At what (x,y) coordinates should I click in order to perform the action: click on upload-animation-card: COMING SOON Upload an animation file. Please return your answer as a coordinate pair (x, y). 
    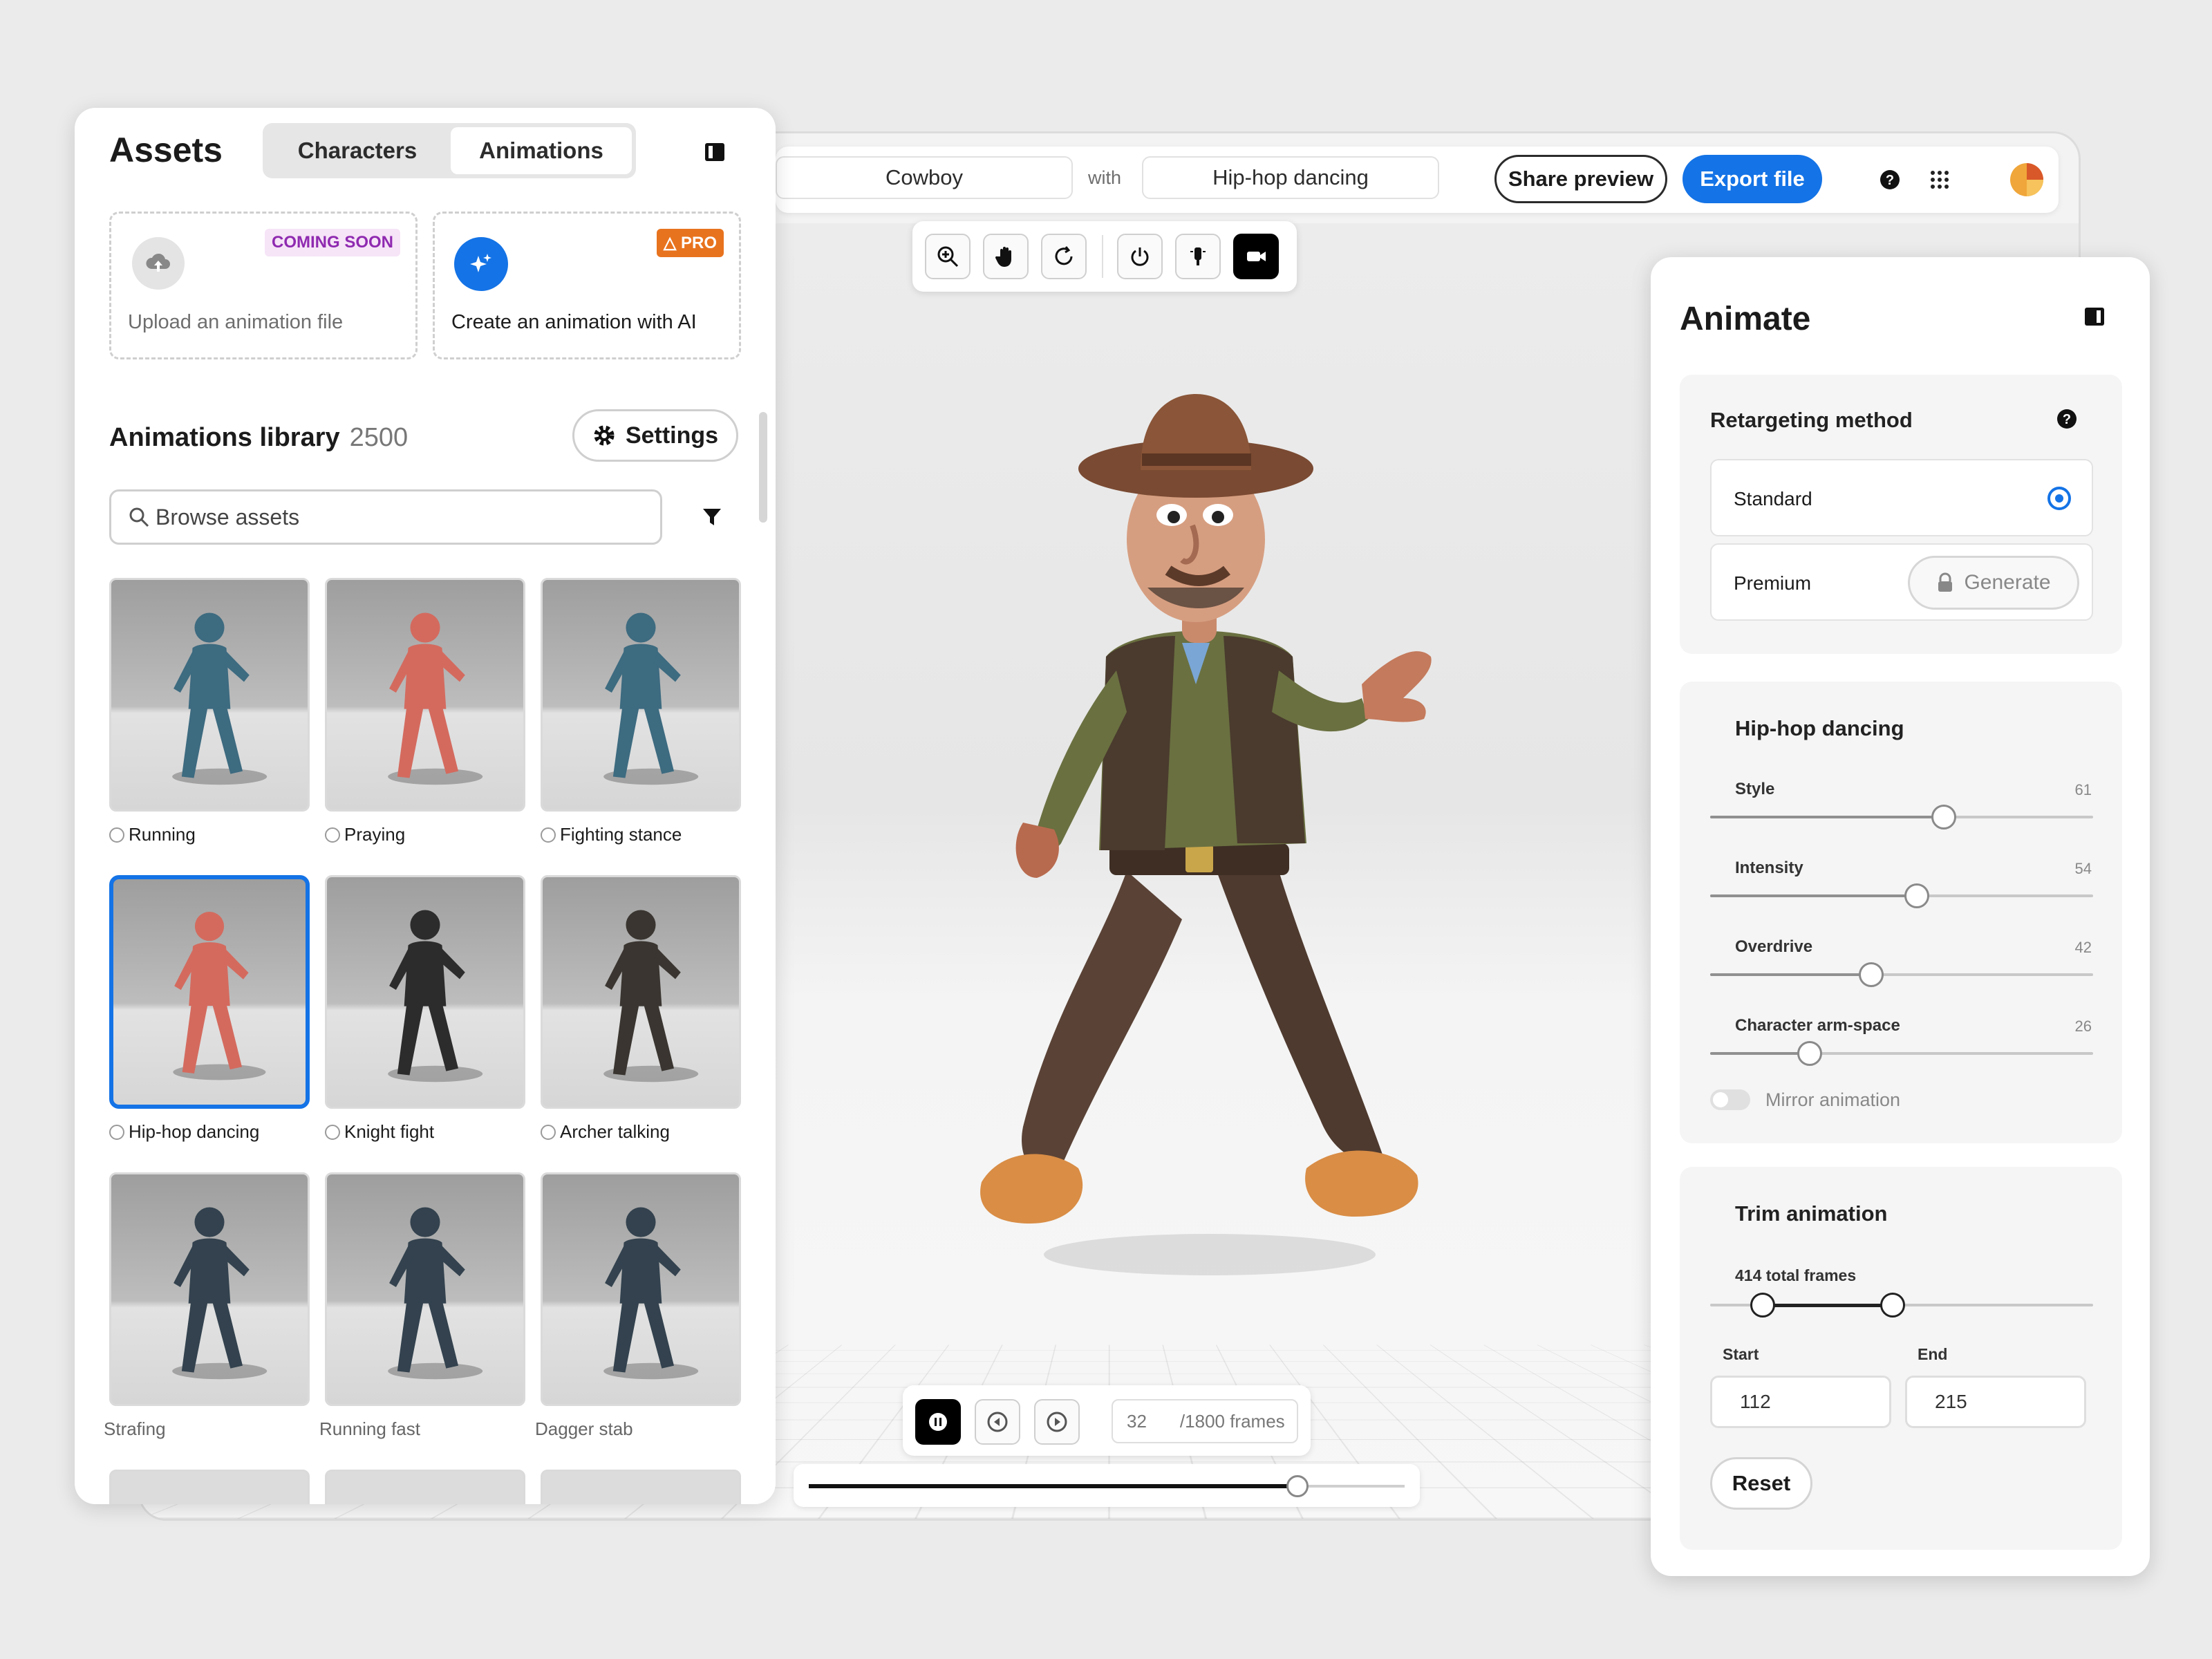
    Looking at the image, I should click on (263, 285).